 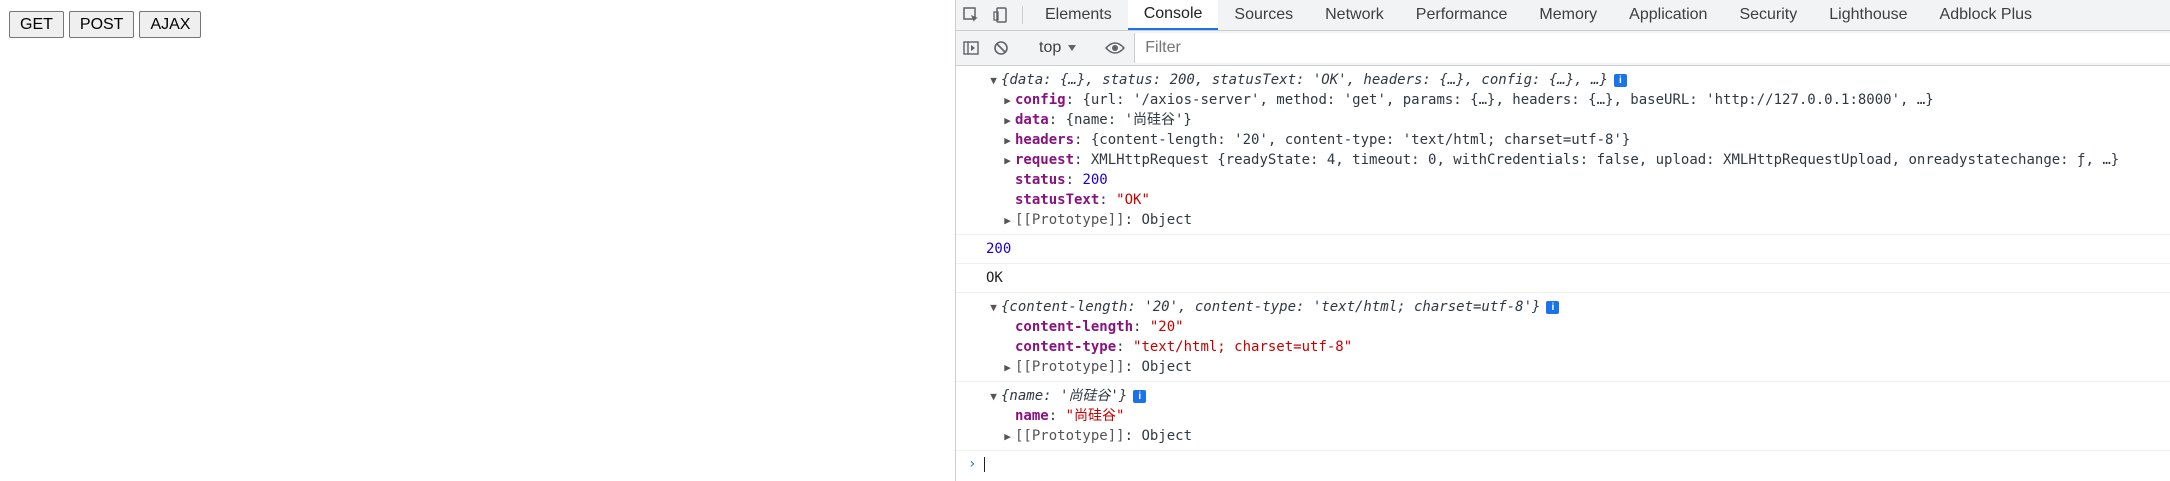 What do you see at coordinates (1668, 15) in the screenshot?
I see `tab-application: Application` at bounding box center [1668, 15].